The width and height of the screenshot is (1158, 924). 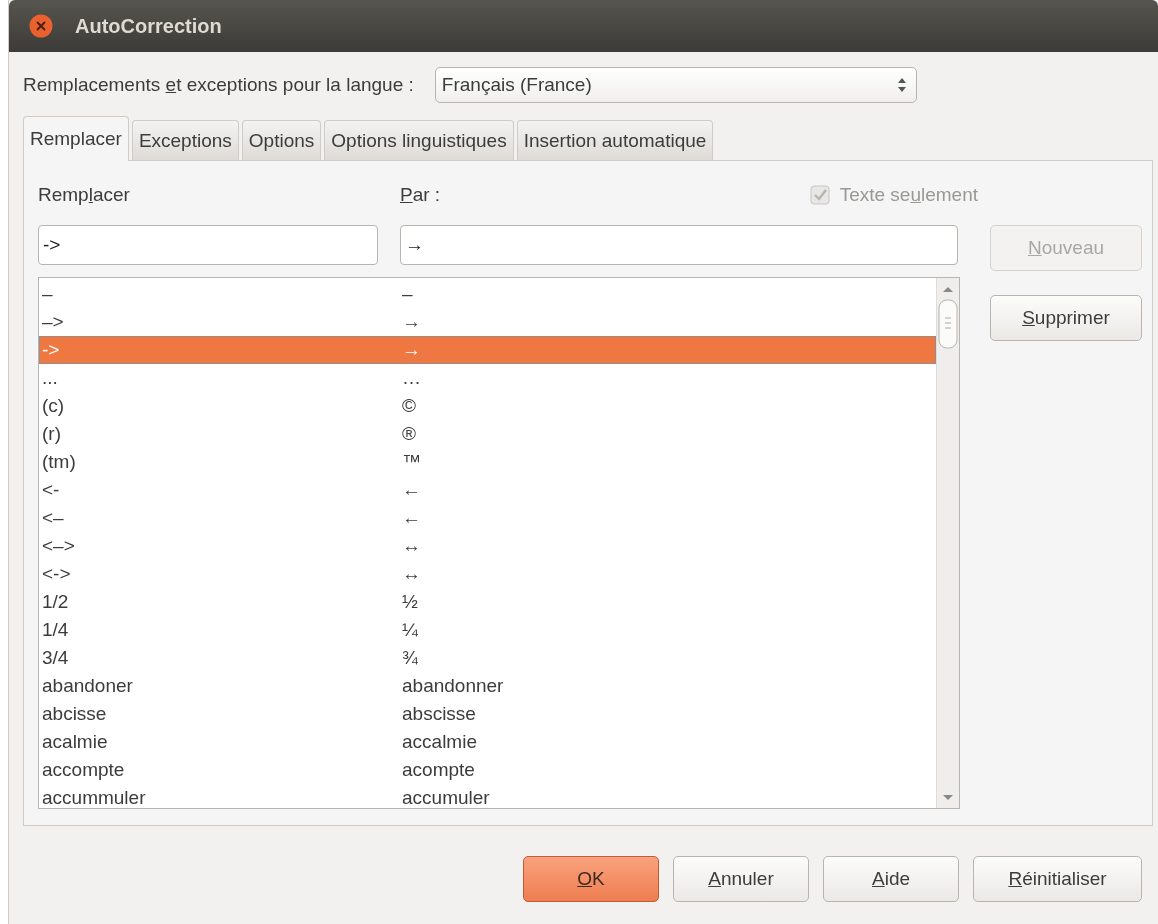 What do you see at coordinates (419, 140) in the screenshot?
I see `tab: Options linguistiques` at bounding box center [419, 140].